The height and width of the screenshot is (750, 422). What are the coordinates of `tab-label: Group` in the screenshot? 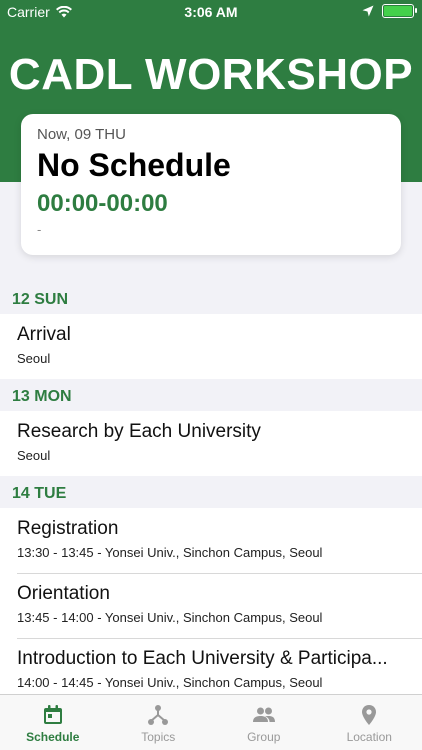 It's located at (264, 737).